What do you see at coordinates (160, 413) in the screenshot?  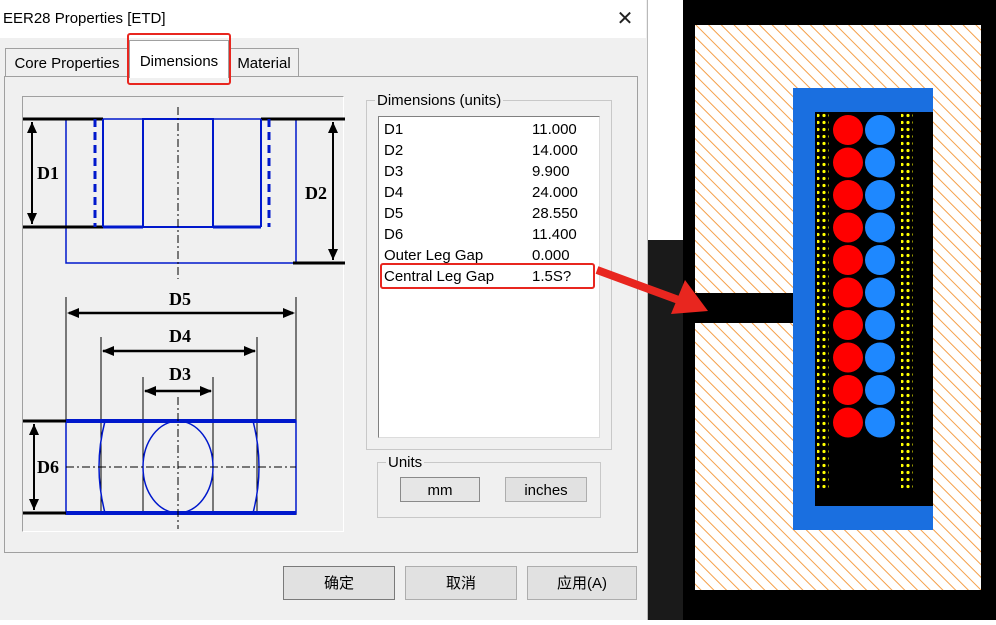 I see `core-bottom-view` at bounding box center [160, 413].